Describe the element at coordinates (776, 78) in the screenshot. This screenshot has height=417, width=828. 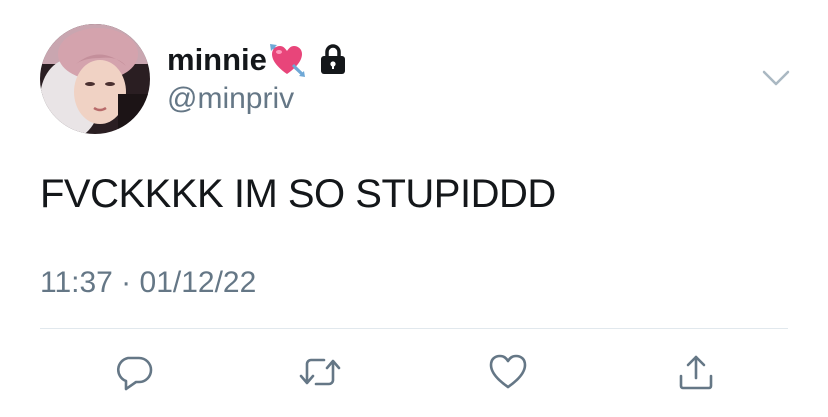
I see `chevron-down-icon` at that location.